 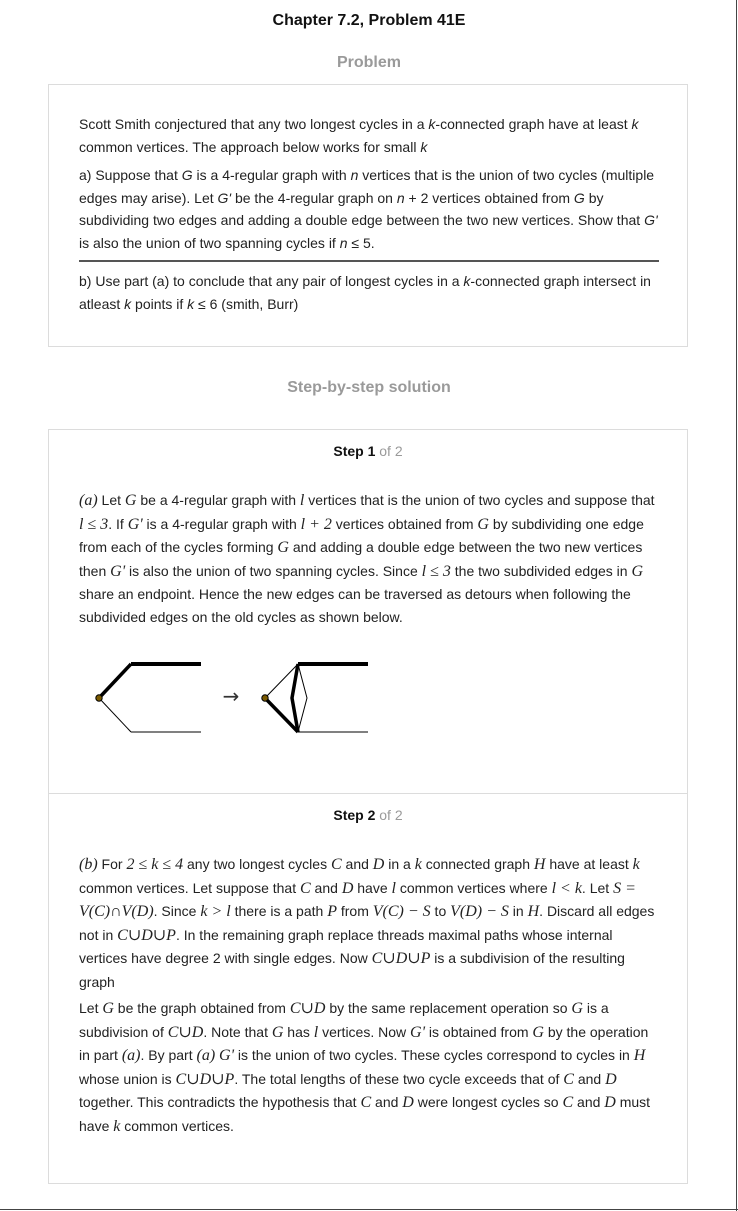 I want to click on problem-heading: Problem, so click(x=368, y=62).